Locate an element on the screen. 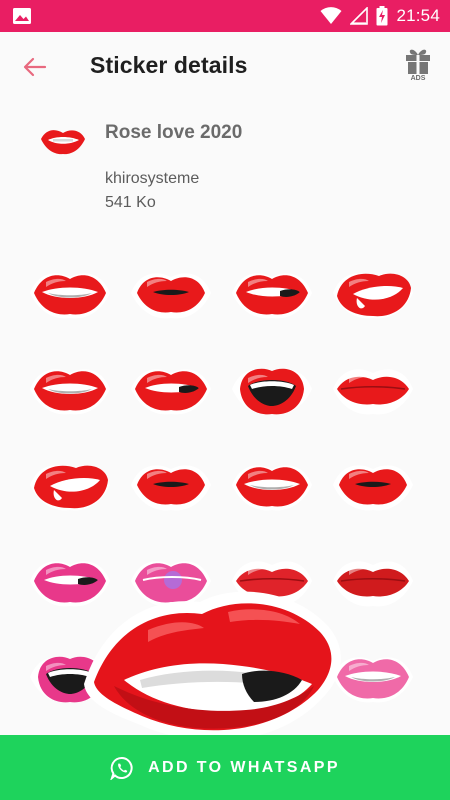 This screenshot has height=800, width=450. pack-tray-icon is located at coordinates (63, 142).